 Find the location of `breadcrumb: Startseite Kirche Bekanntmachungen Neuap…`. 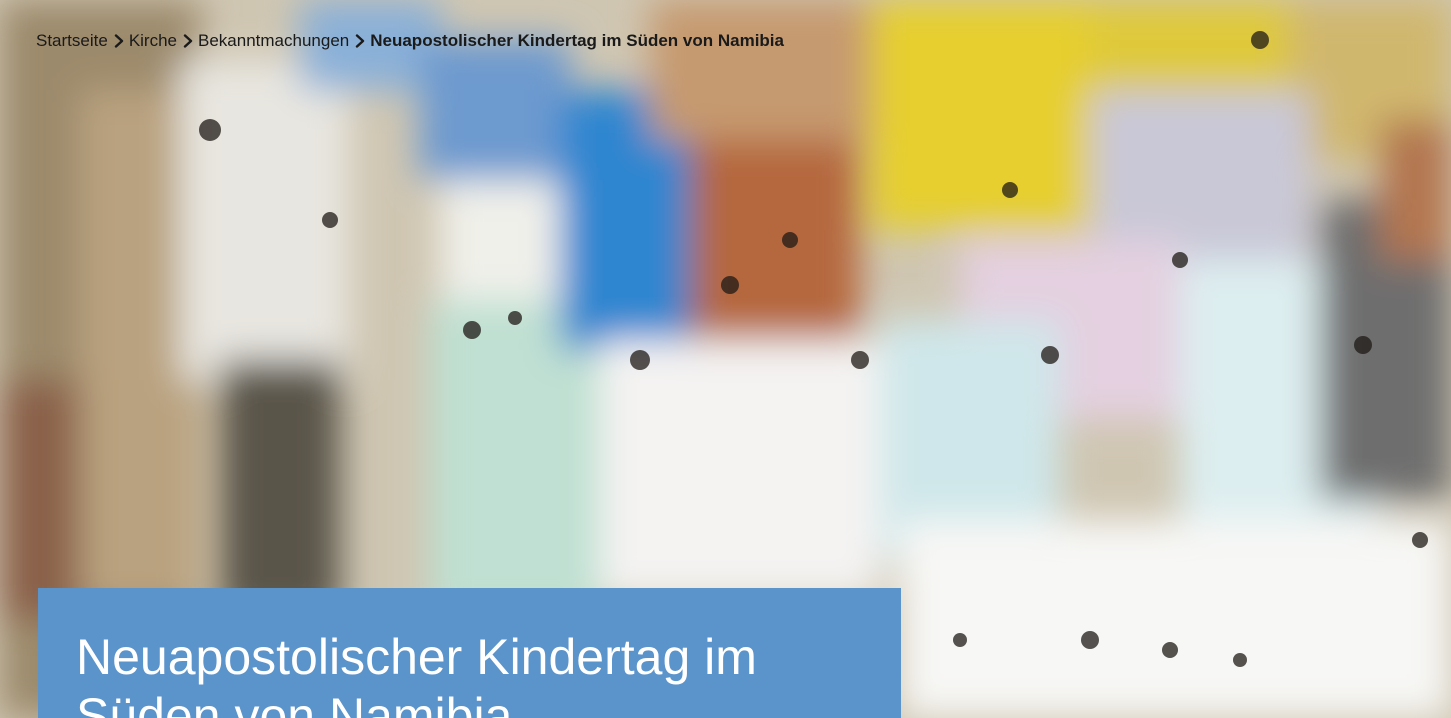

breadcrumb: Startseite Kirche Bekanntmachungen Neuap… is located at coordinates (410, 41).